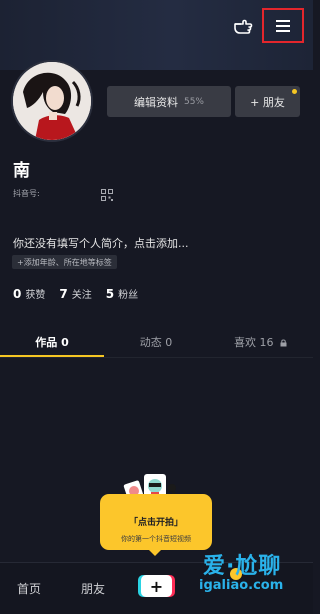 The height and width of the screenshot is (614, 320). I want to click on stats-row: 0 获赞 7 关注 5 粉丝, so click(82, 293).